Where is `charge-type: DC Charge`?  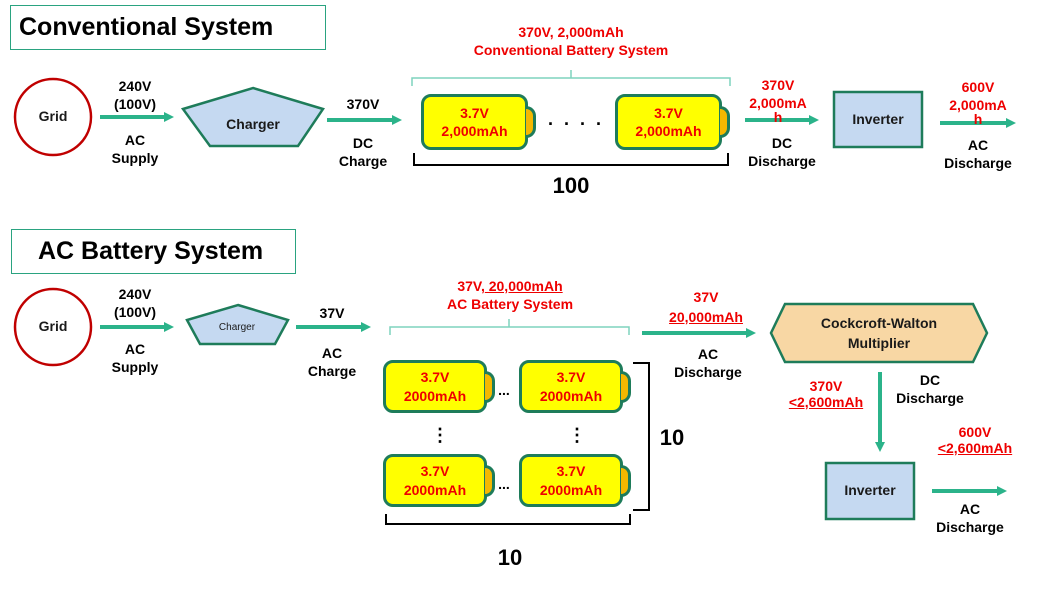 charge-type: DC Charge is located at coordinates (363, 152).